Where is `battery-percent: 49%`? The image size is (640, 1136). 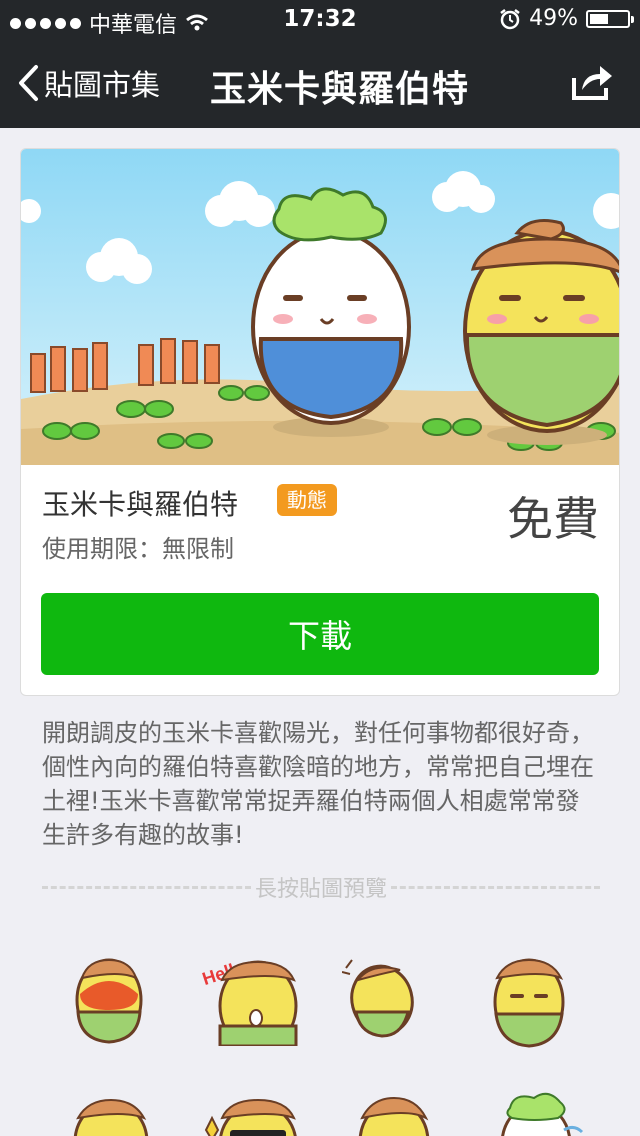 battery-percent: 49% is located at coordinates (553, 18).